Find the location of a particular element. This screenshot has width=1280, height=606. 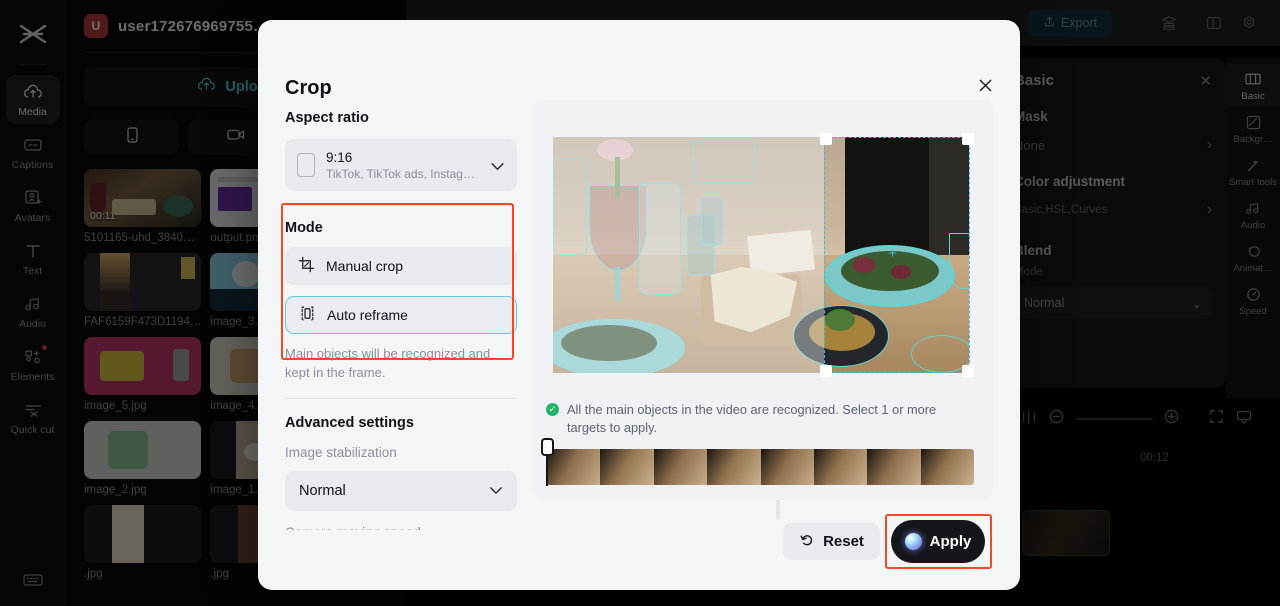

playhead-line is located at coordinates (547, 469).